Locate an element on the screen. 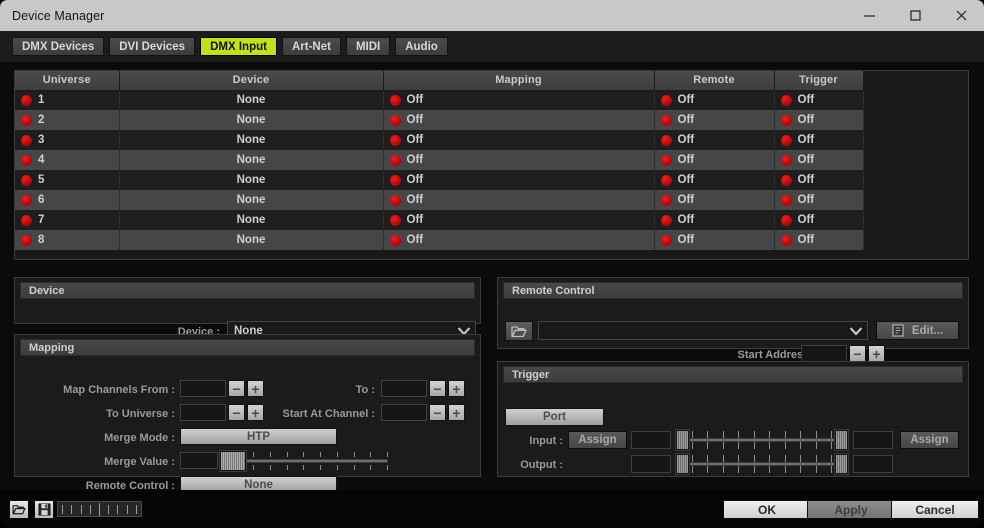 This screenshot has height=528, width=984. merge-slider-handle is located at coordinates (233, 461).